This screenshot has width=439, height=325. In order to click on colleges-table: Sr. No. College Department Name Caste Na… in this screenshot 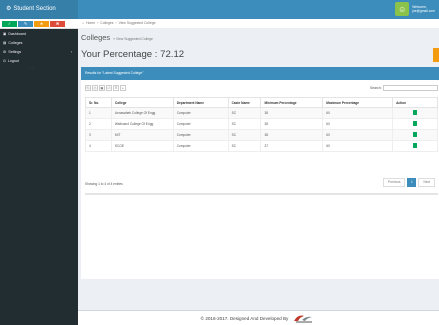, I will do `click(261, 124)`.